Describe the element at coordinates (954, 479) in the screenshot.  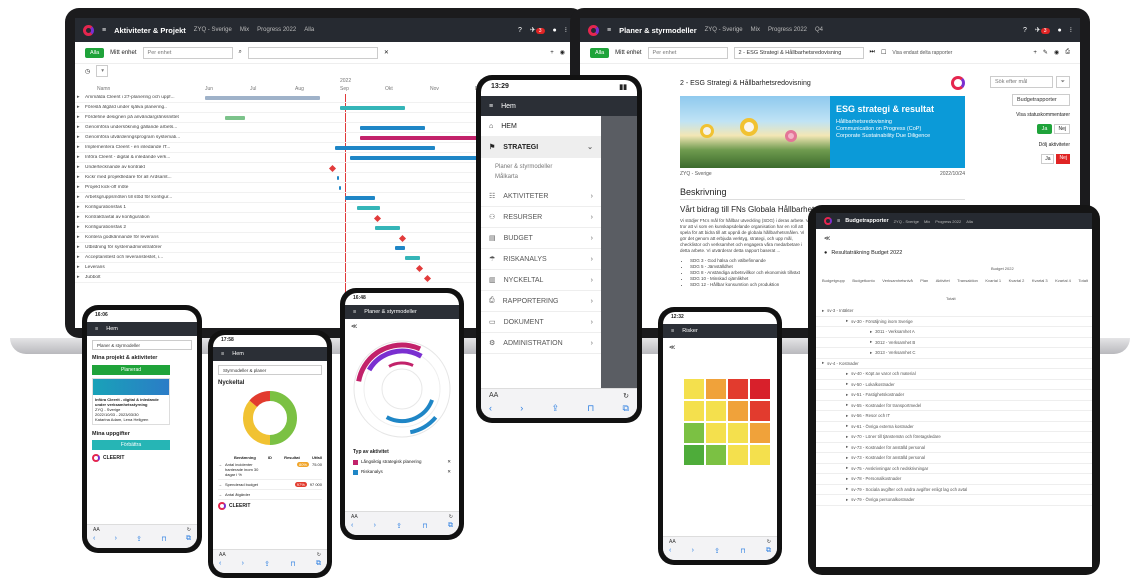
I see `table-row: ▸ sv-78 - Personalkostnader` at that location.